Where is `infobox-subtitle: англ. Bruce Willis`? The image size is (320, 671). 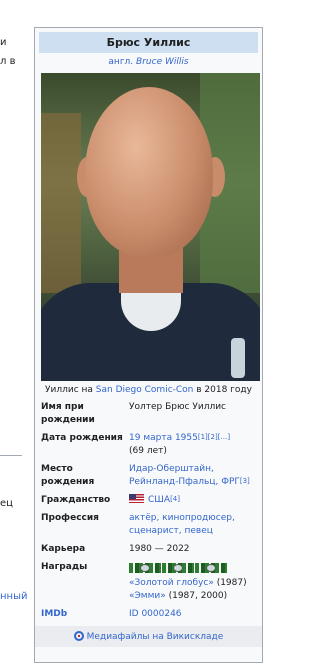 infobox-subtitle: англ. Bruce Willis is located at coordinates (148, 62).